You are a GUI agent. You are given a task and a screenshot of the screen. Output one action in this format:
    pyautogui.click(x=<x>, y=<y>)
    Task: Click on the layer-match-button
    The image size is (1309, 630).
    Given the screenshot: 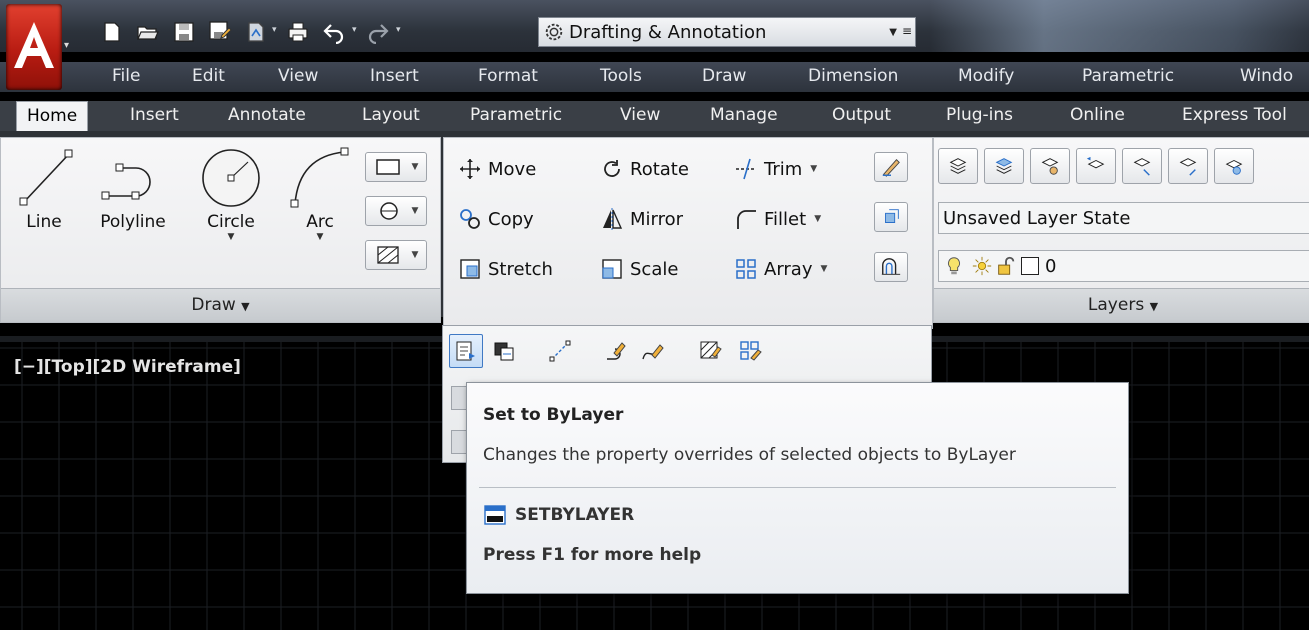 What is the action you would take?
    pyautogui.click(x=1050, y=166)
    